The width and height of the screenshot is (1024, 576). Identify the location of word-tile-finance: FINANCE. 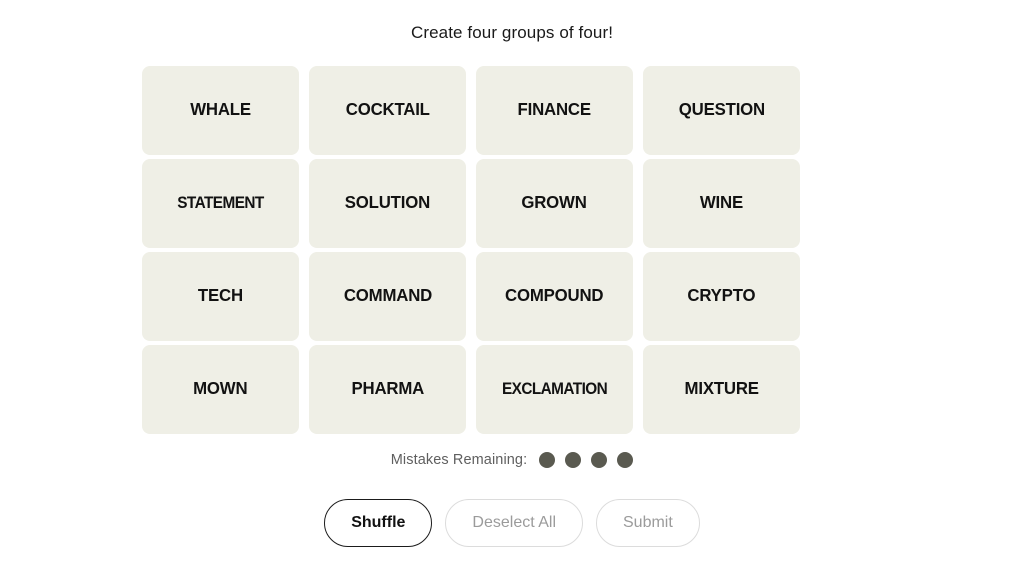
(554, 110).